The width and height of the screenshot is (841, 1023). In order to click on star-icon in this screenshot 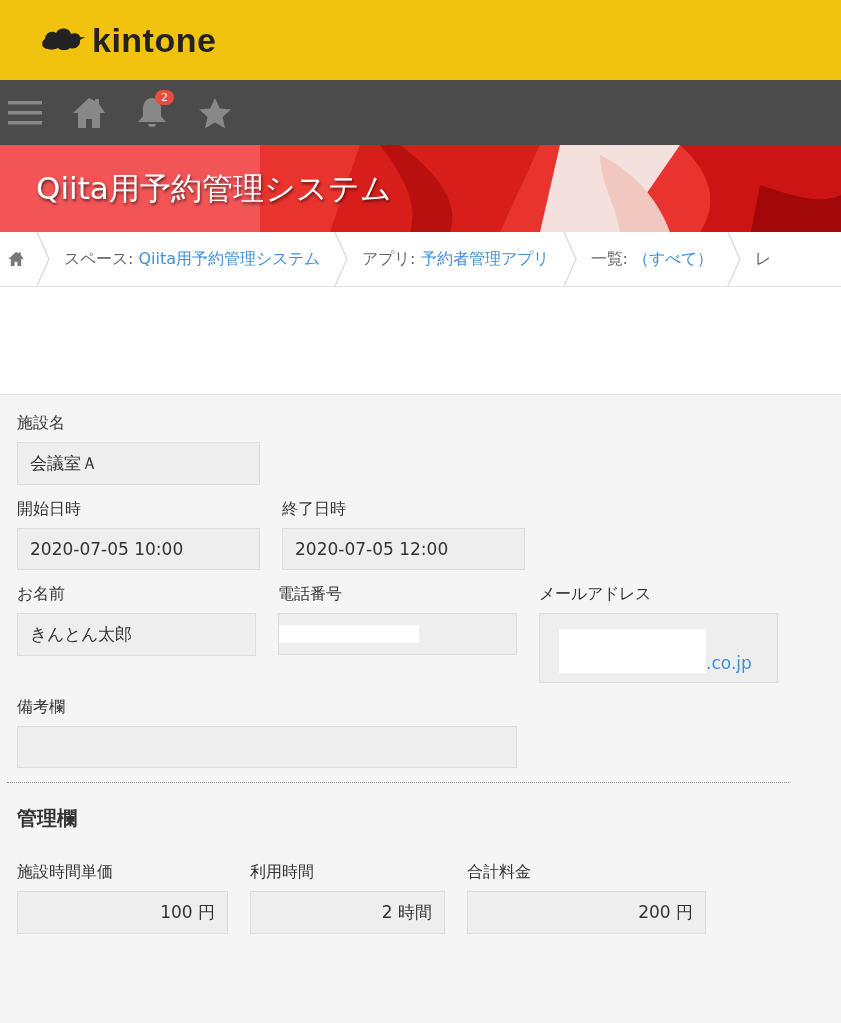, I will do `click(215, 112)`.